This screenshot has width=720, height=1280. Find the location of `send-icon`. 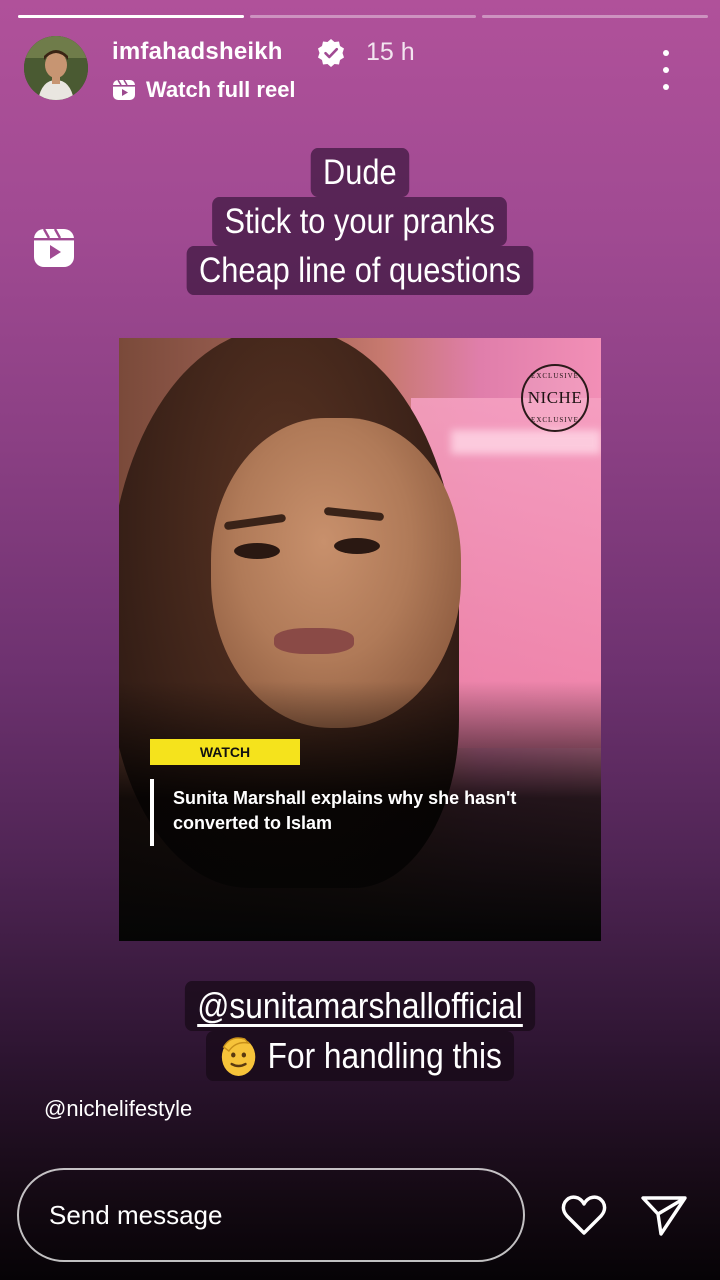

send-icon is located at coordinates (664, 1215).